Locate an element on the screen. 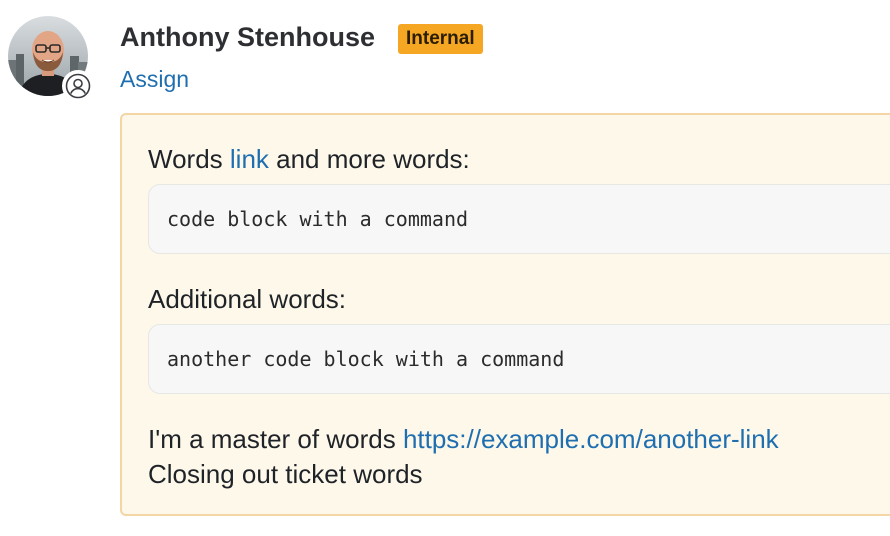  paragraph-text: Words is located at coordinates (185, 159).